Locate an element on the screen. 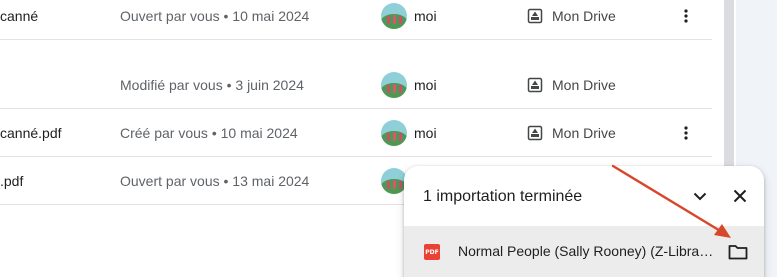 The image size is (777, 277). file-activity: Ouvert par vous • 13 mai 2024 is located at coordinates (215, 180).